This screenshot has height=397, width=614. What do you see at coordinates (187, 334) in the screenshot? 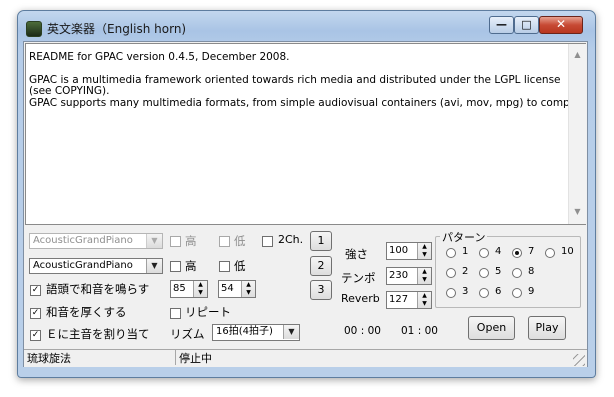
I see `rhythm-label: リズム` at bounding box center [187, 334].